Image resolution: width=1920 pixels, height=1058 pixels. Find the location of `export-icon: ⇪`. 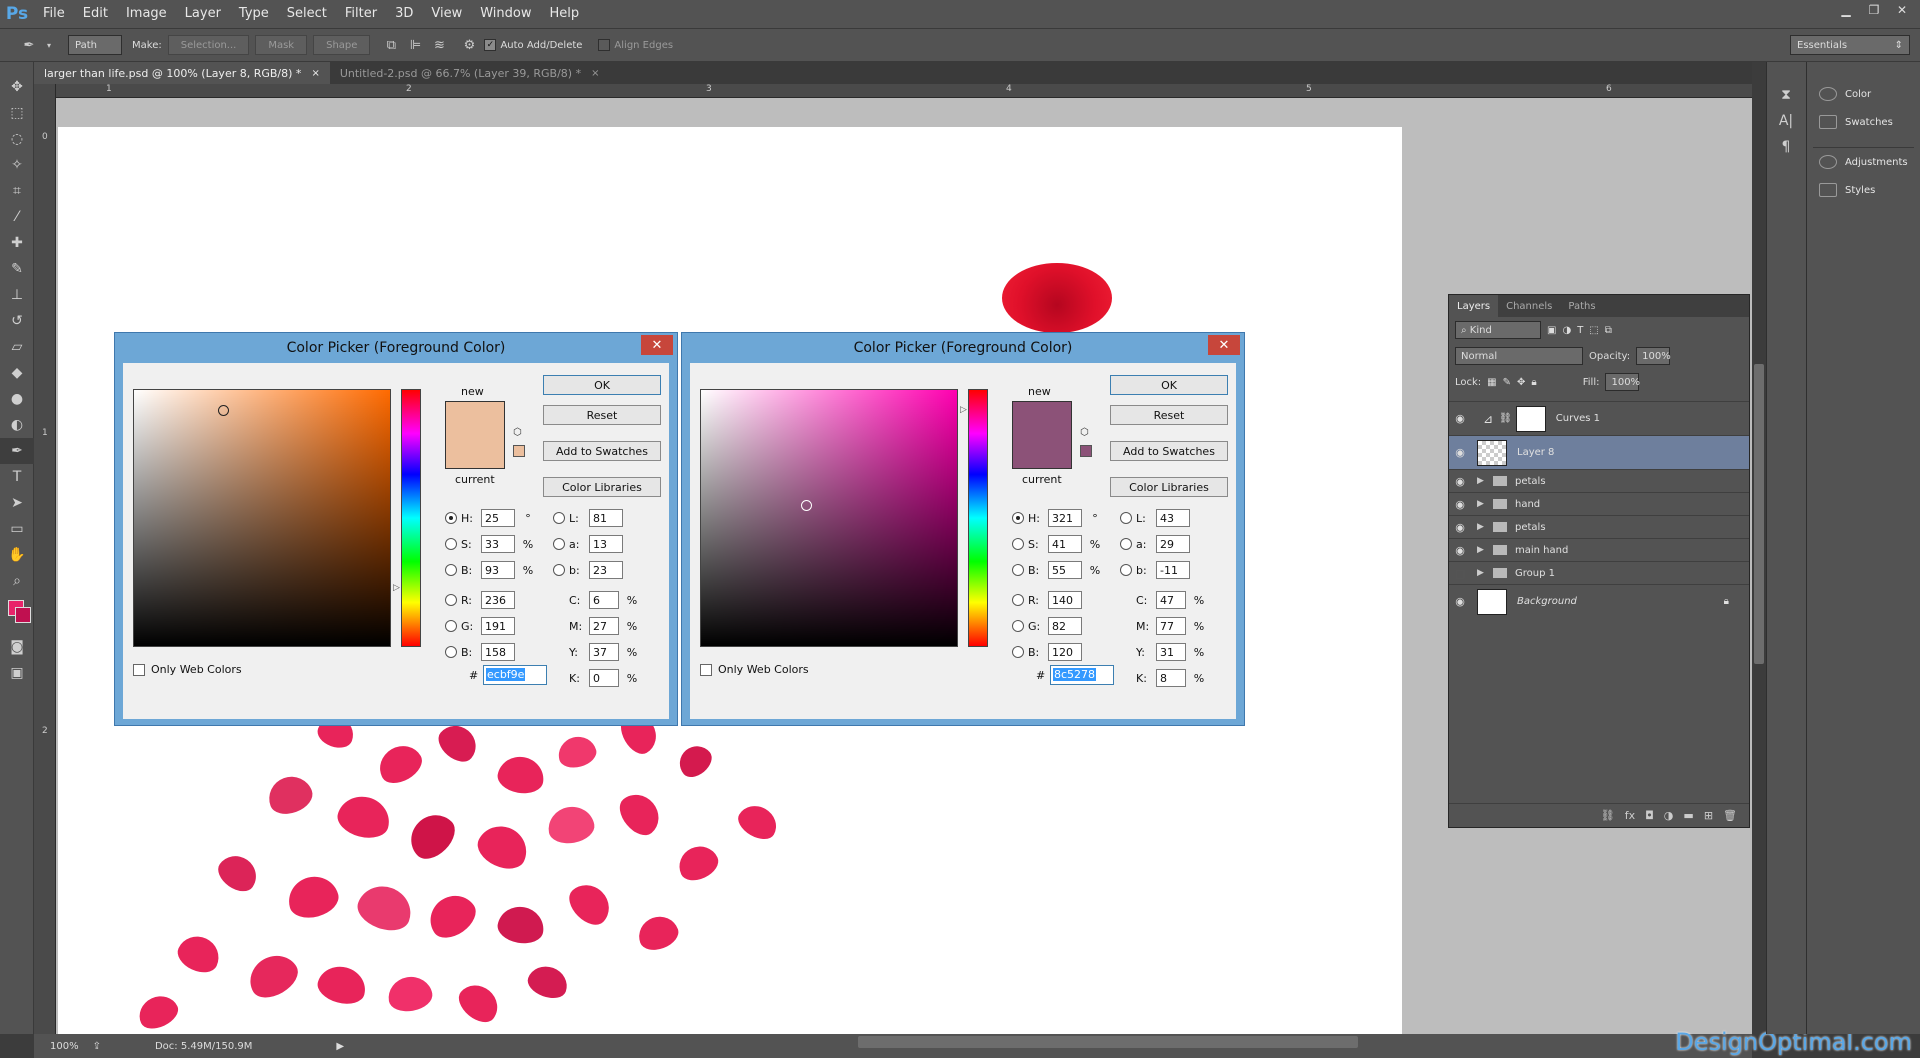

export-icon: ⇪ is located at coordinates (97, 1046).